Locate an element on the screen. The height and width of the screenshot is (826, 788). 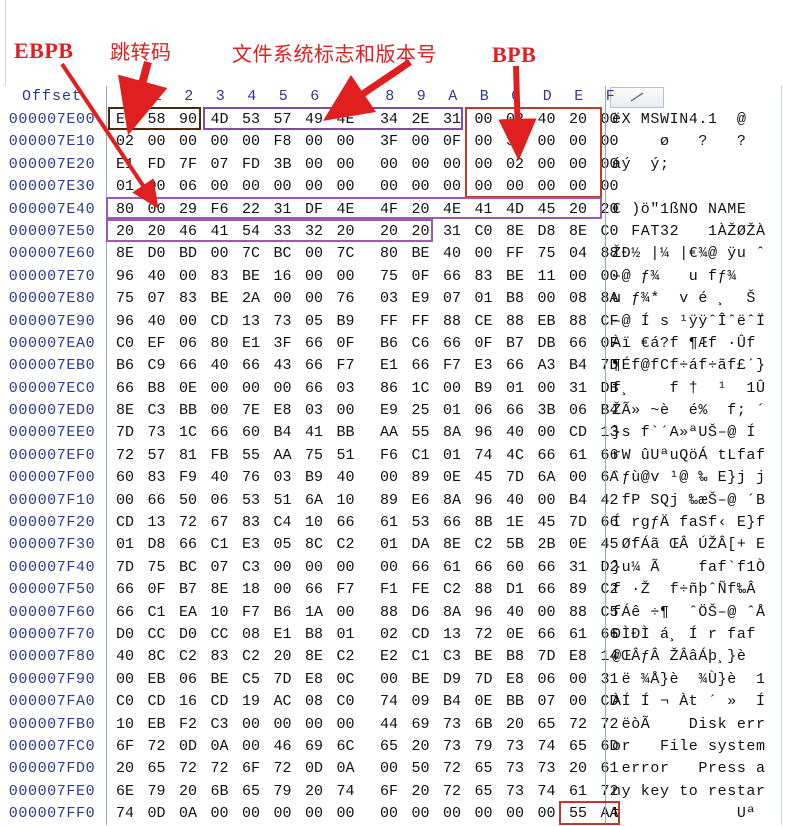
hex-byte: D1 is located at coordinates (515, 589).